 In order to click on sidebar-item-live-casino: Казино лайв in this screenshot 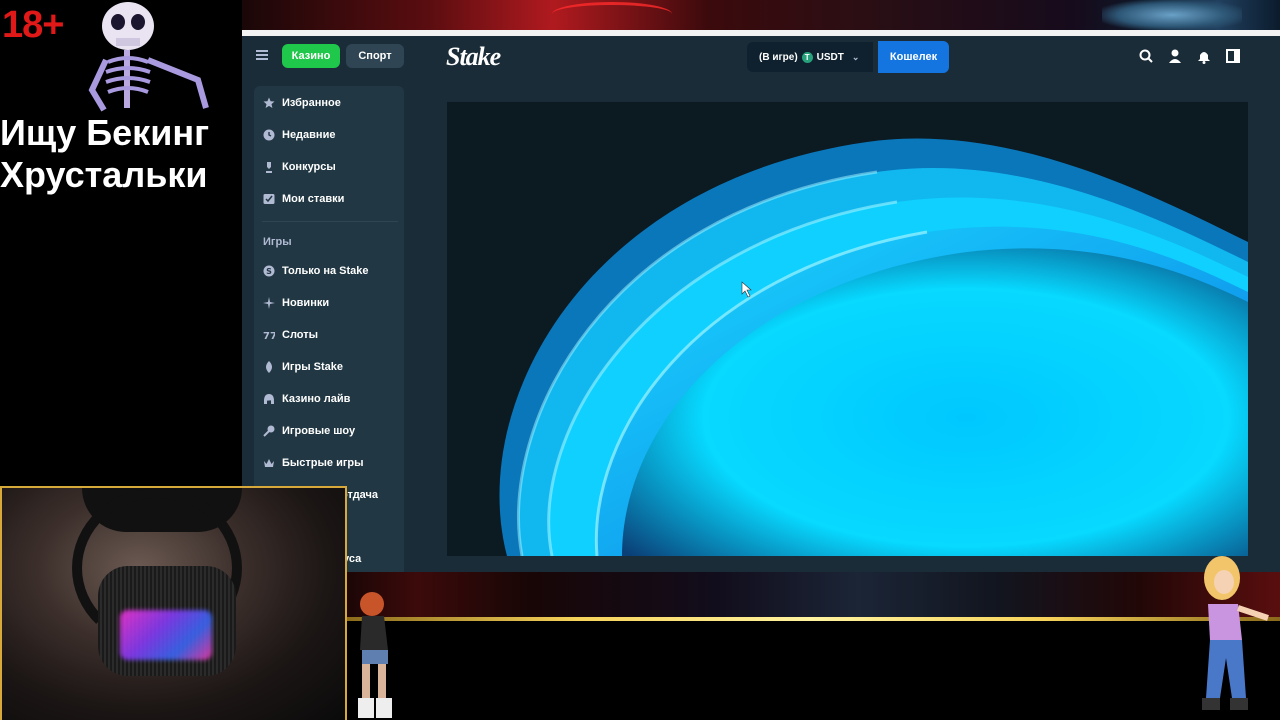, I will do `click(306, 399)`.